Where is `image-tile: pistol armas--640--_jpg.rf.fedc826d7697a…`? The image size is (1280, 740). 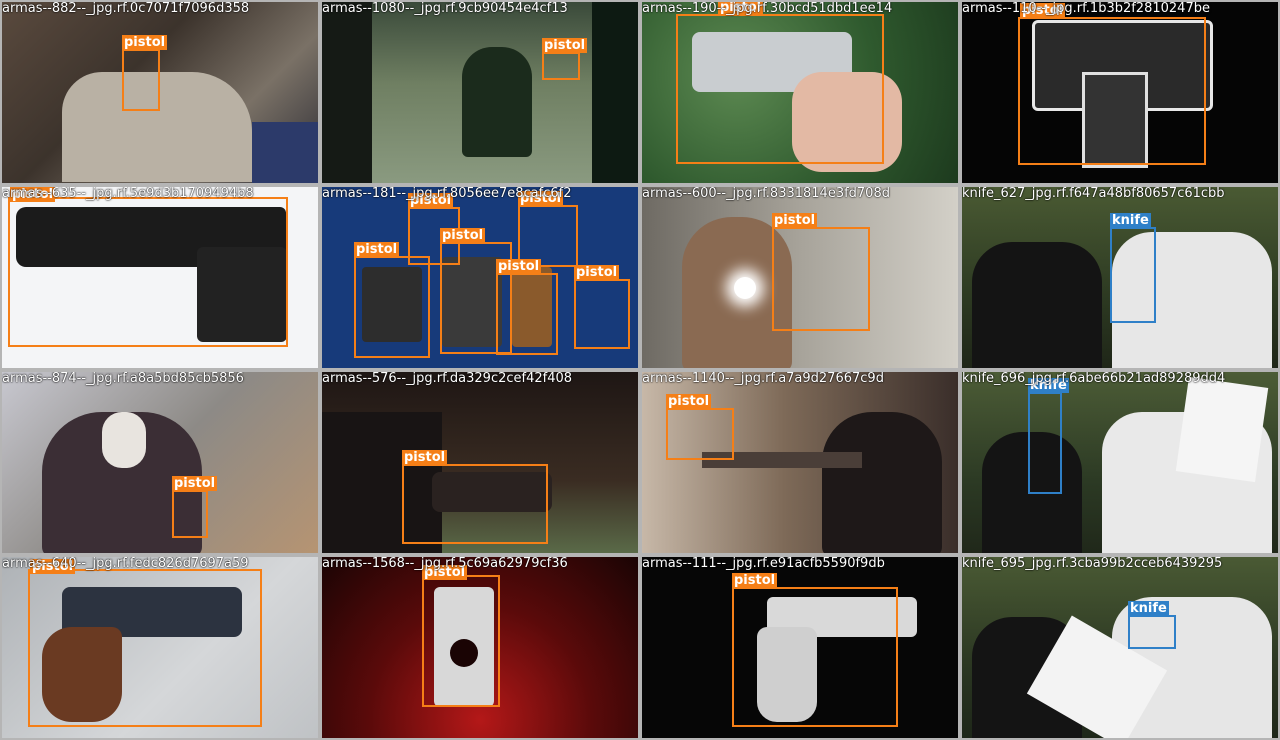
image-tile: pistol armas--640--_jpg.rf.fedc826d7697a… is located at coordinates (160, 647).